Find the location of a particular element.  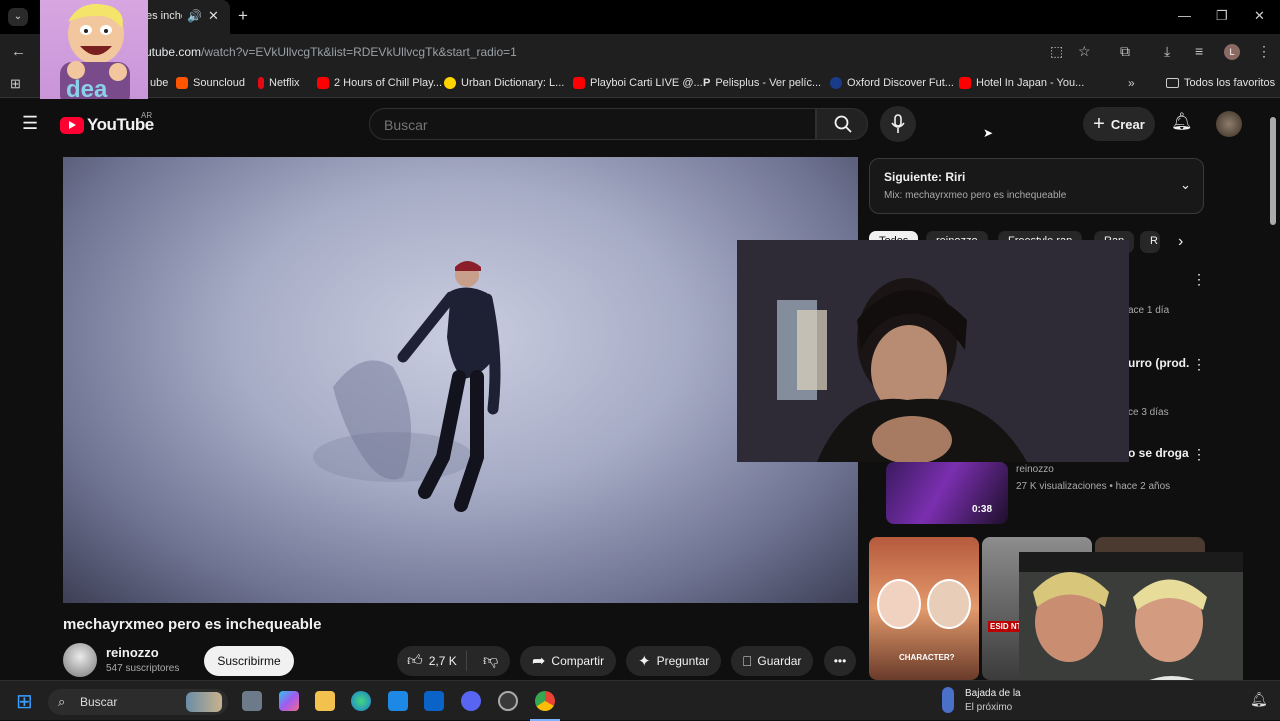

discord-icon is located at coordinates (471, 701).